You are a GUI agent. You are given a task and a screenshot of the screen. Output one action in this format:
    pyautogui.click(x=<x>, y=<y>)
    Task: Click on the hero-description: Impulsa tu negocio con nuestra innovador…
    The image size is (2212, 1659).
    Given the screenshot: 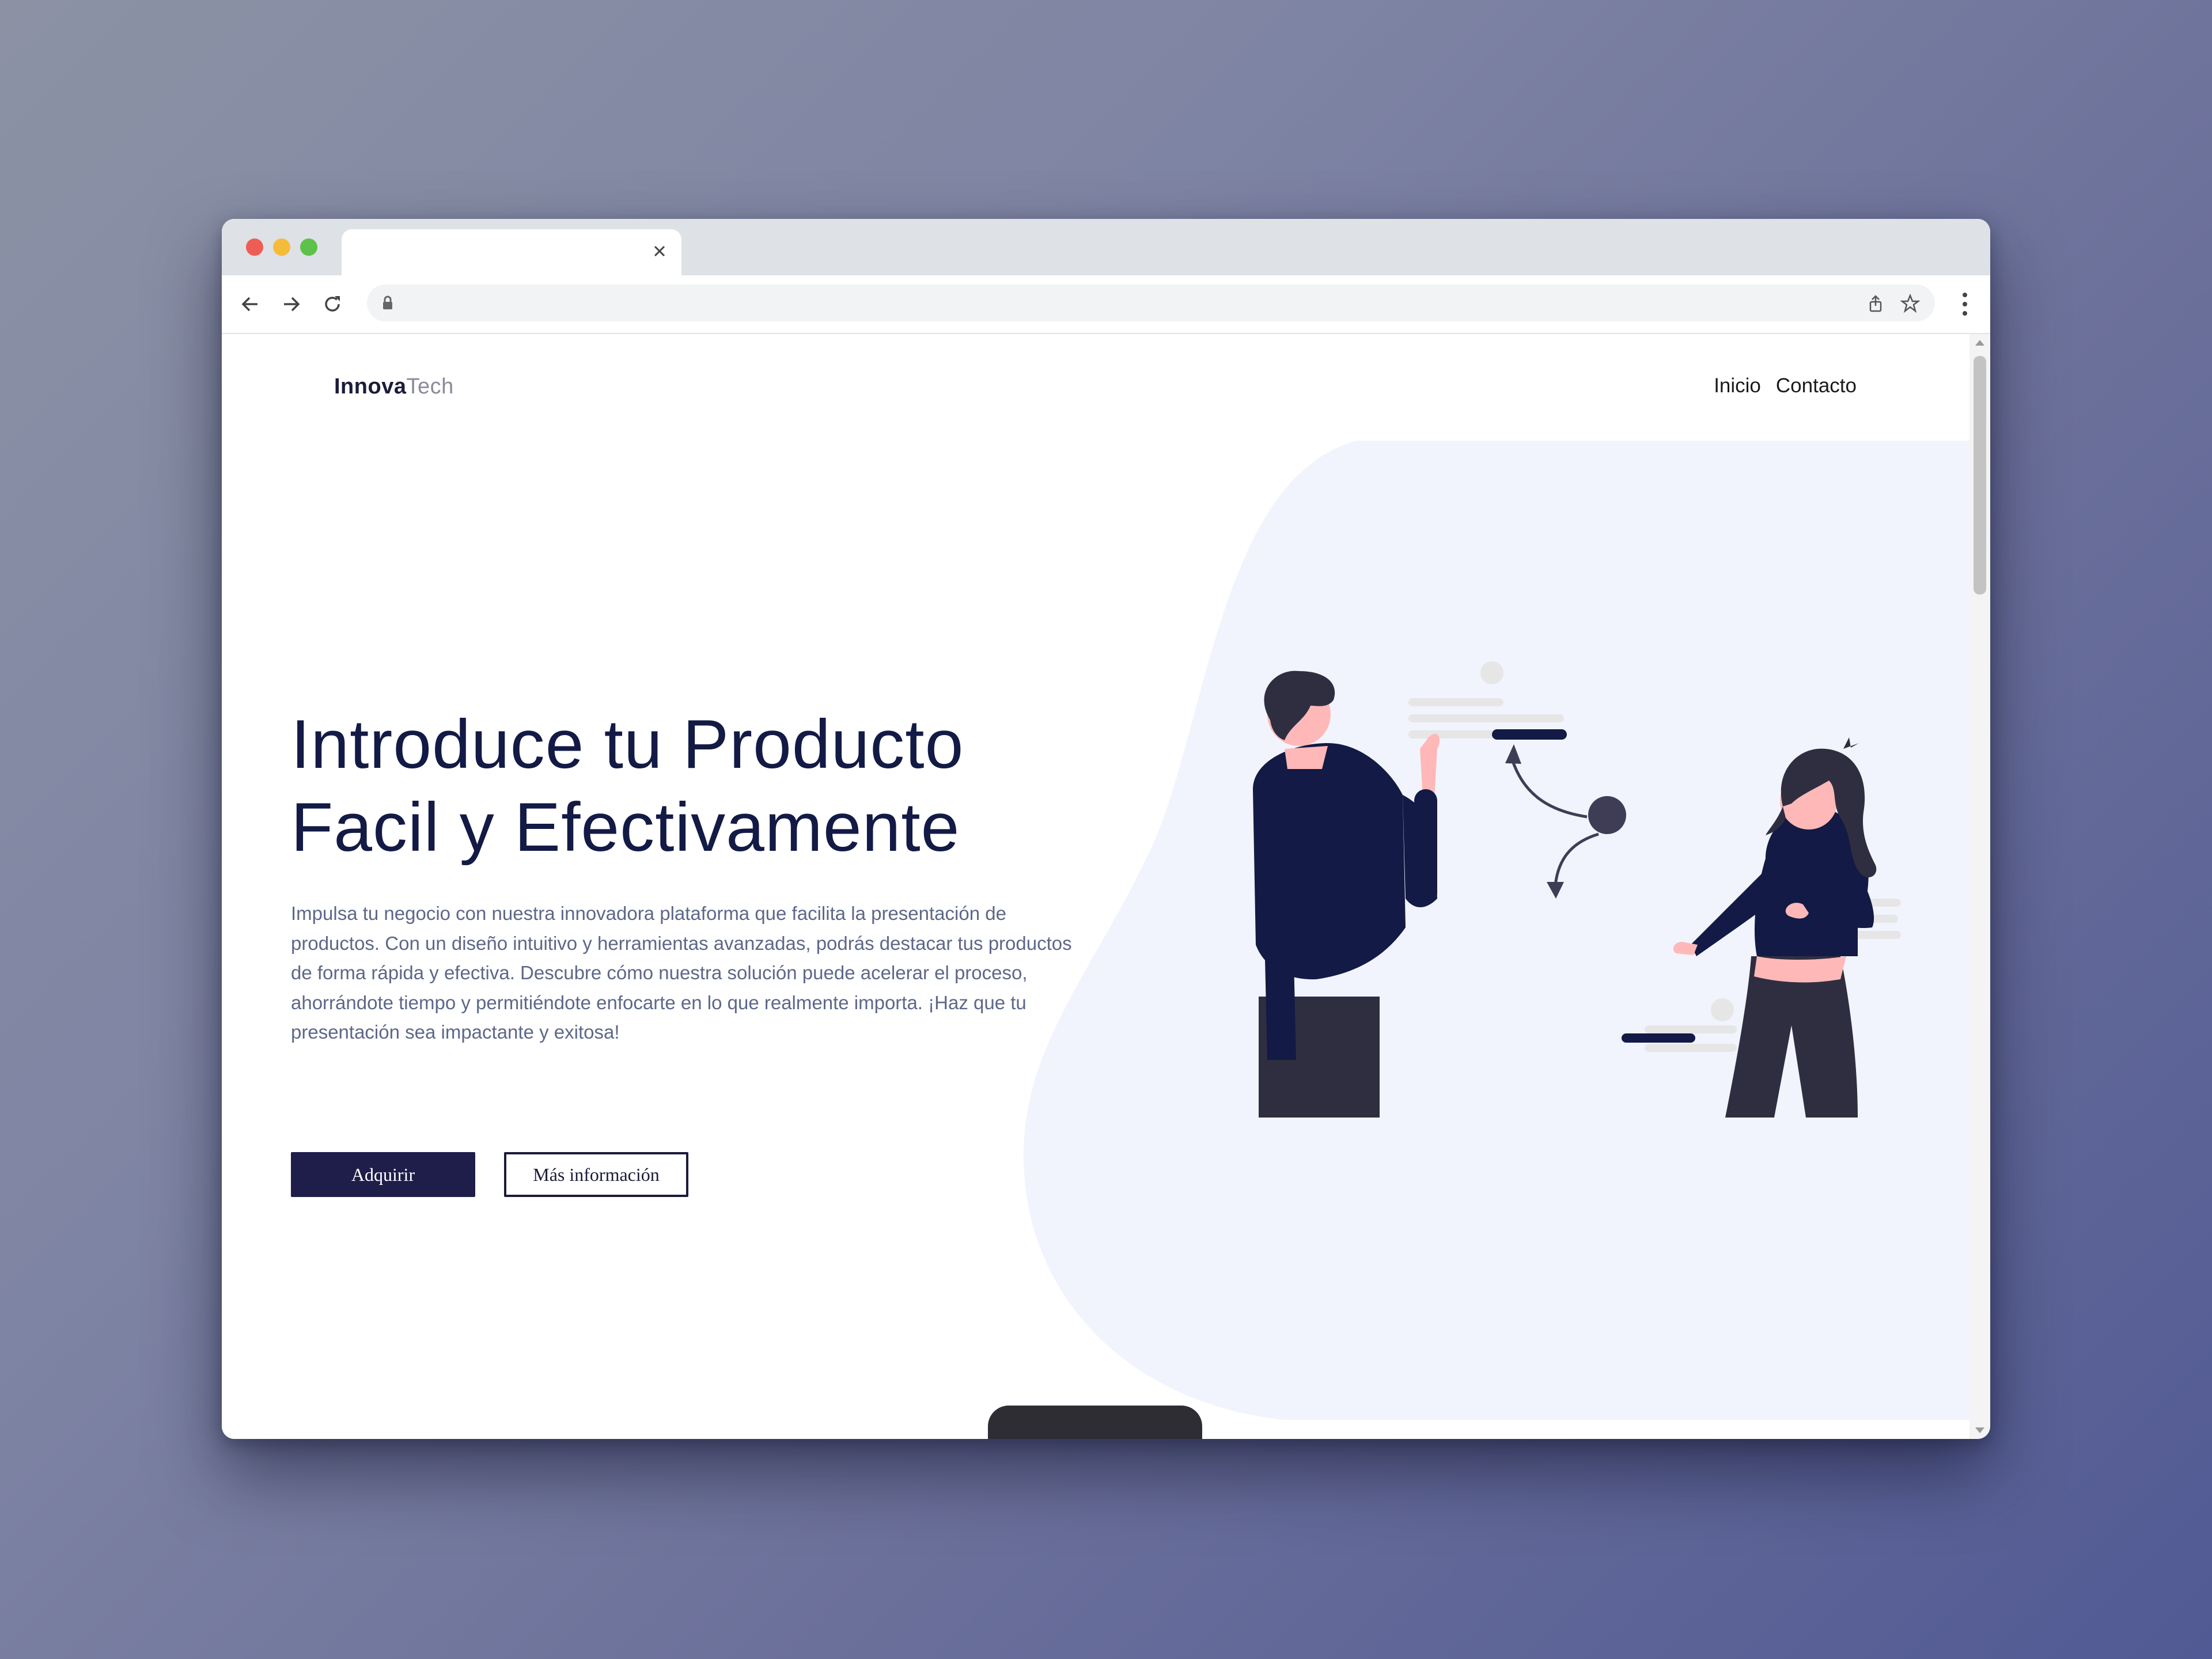 What is the action you would take?
    pyautogui.click(x=681, y=973)
    